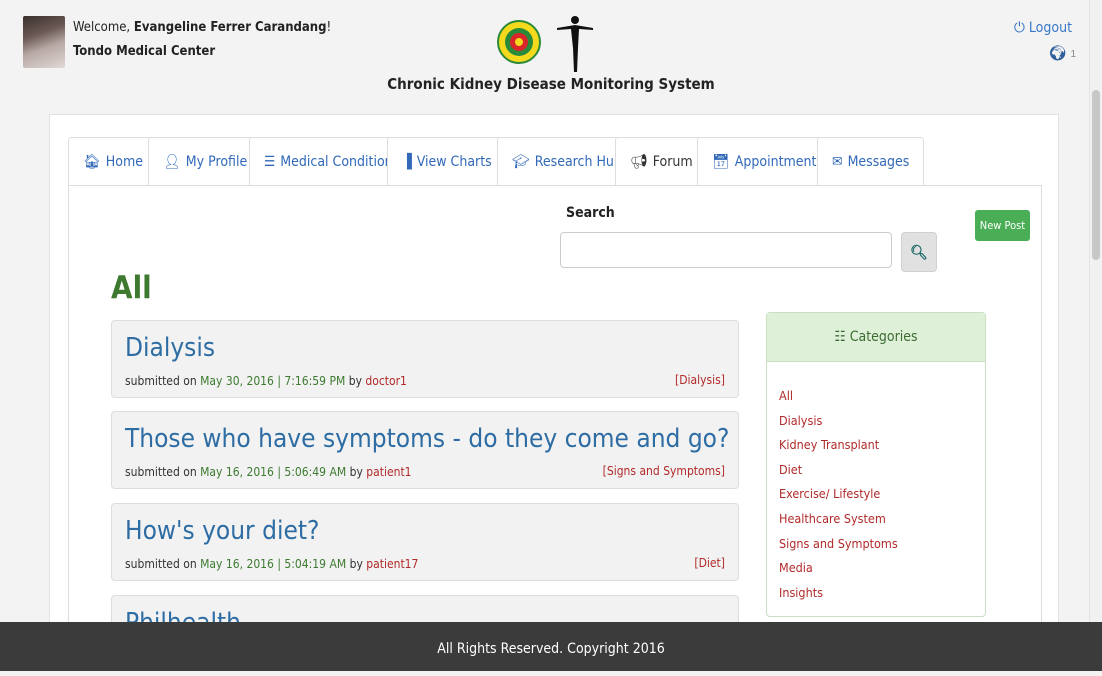 This screenshot has width=1102, height=676. What do you see at coordinates (639, 162) in the screenshot?
I see `megaphone-icon: 📢︎` at bounding box center [639, 162].